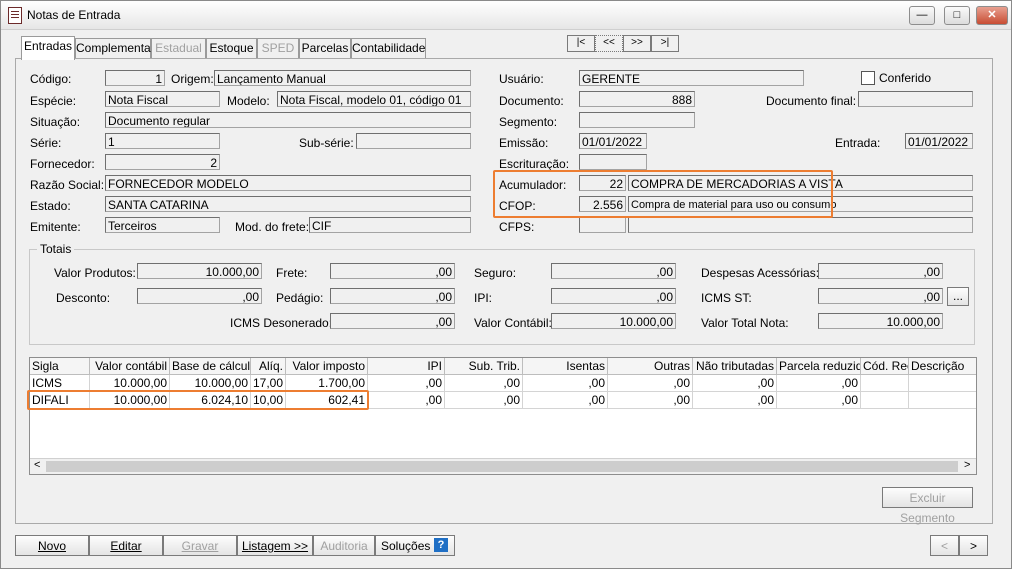 The width and height of the screenshot is (1012, 569). What do you see at coordinates (392, 321) in the screenshot?
I see `icms-desonerado-field: ,00` at bounding box center [392, 321].